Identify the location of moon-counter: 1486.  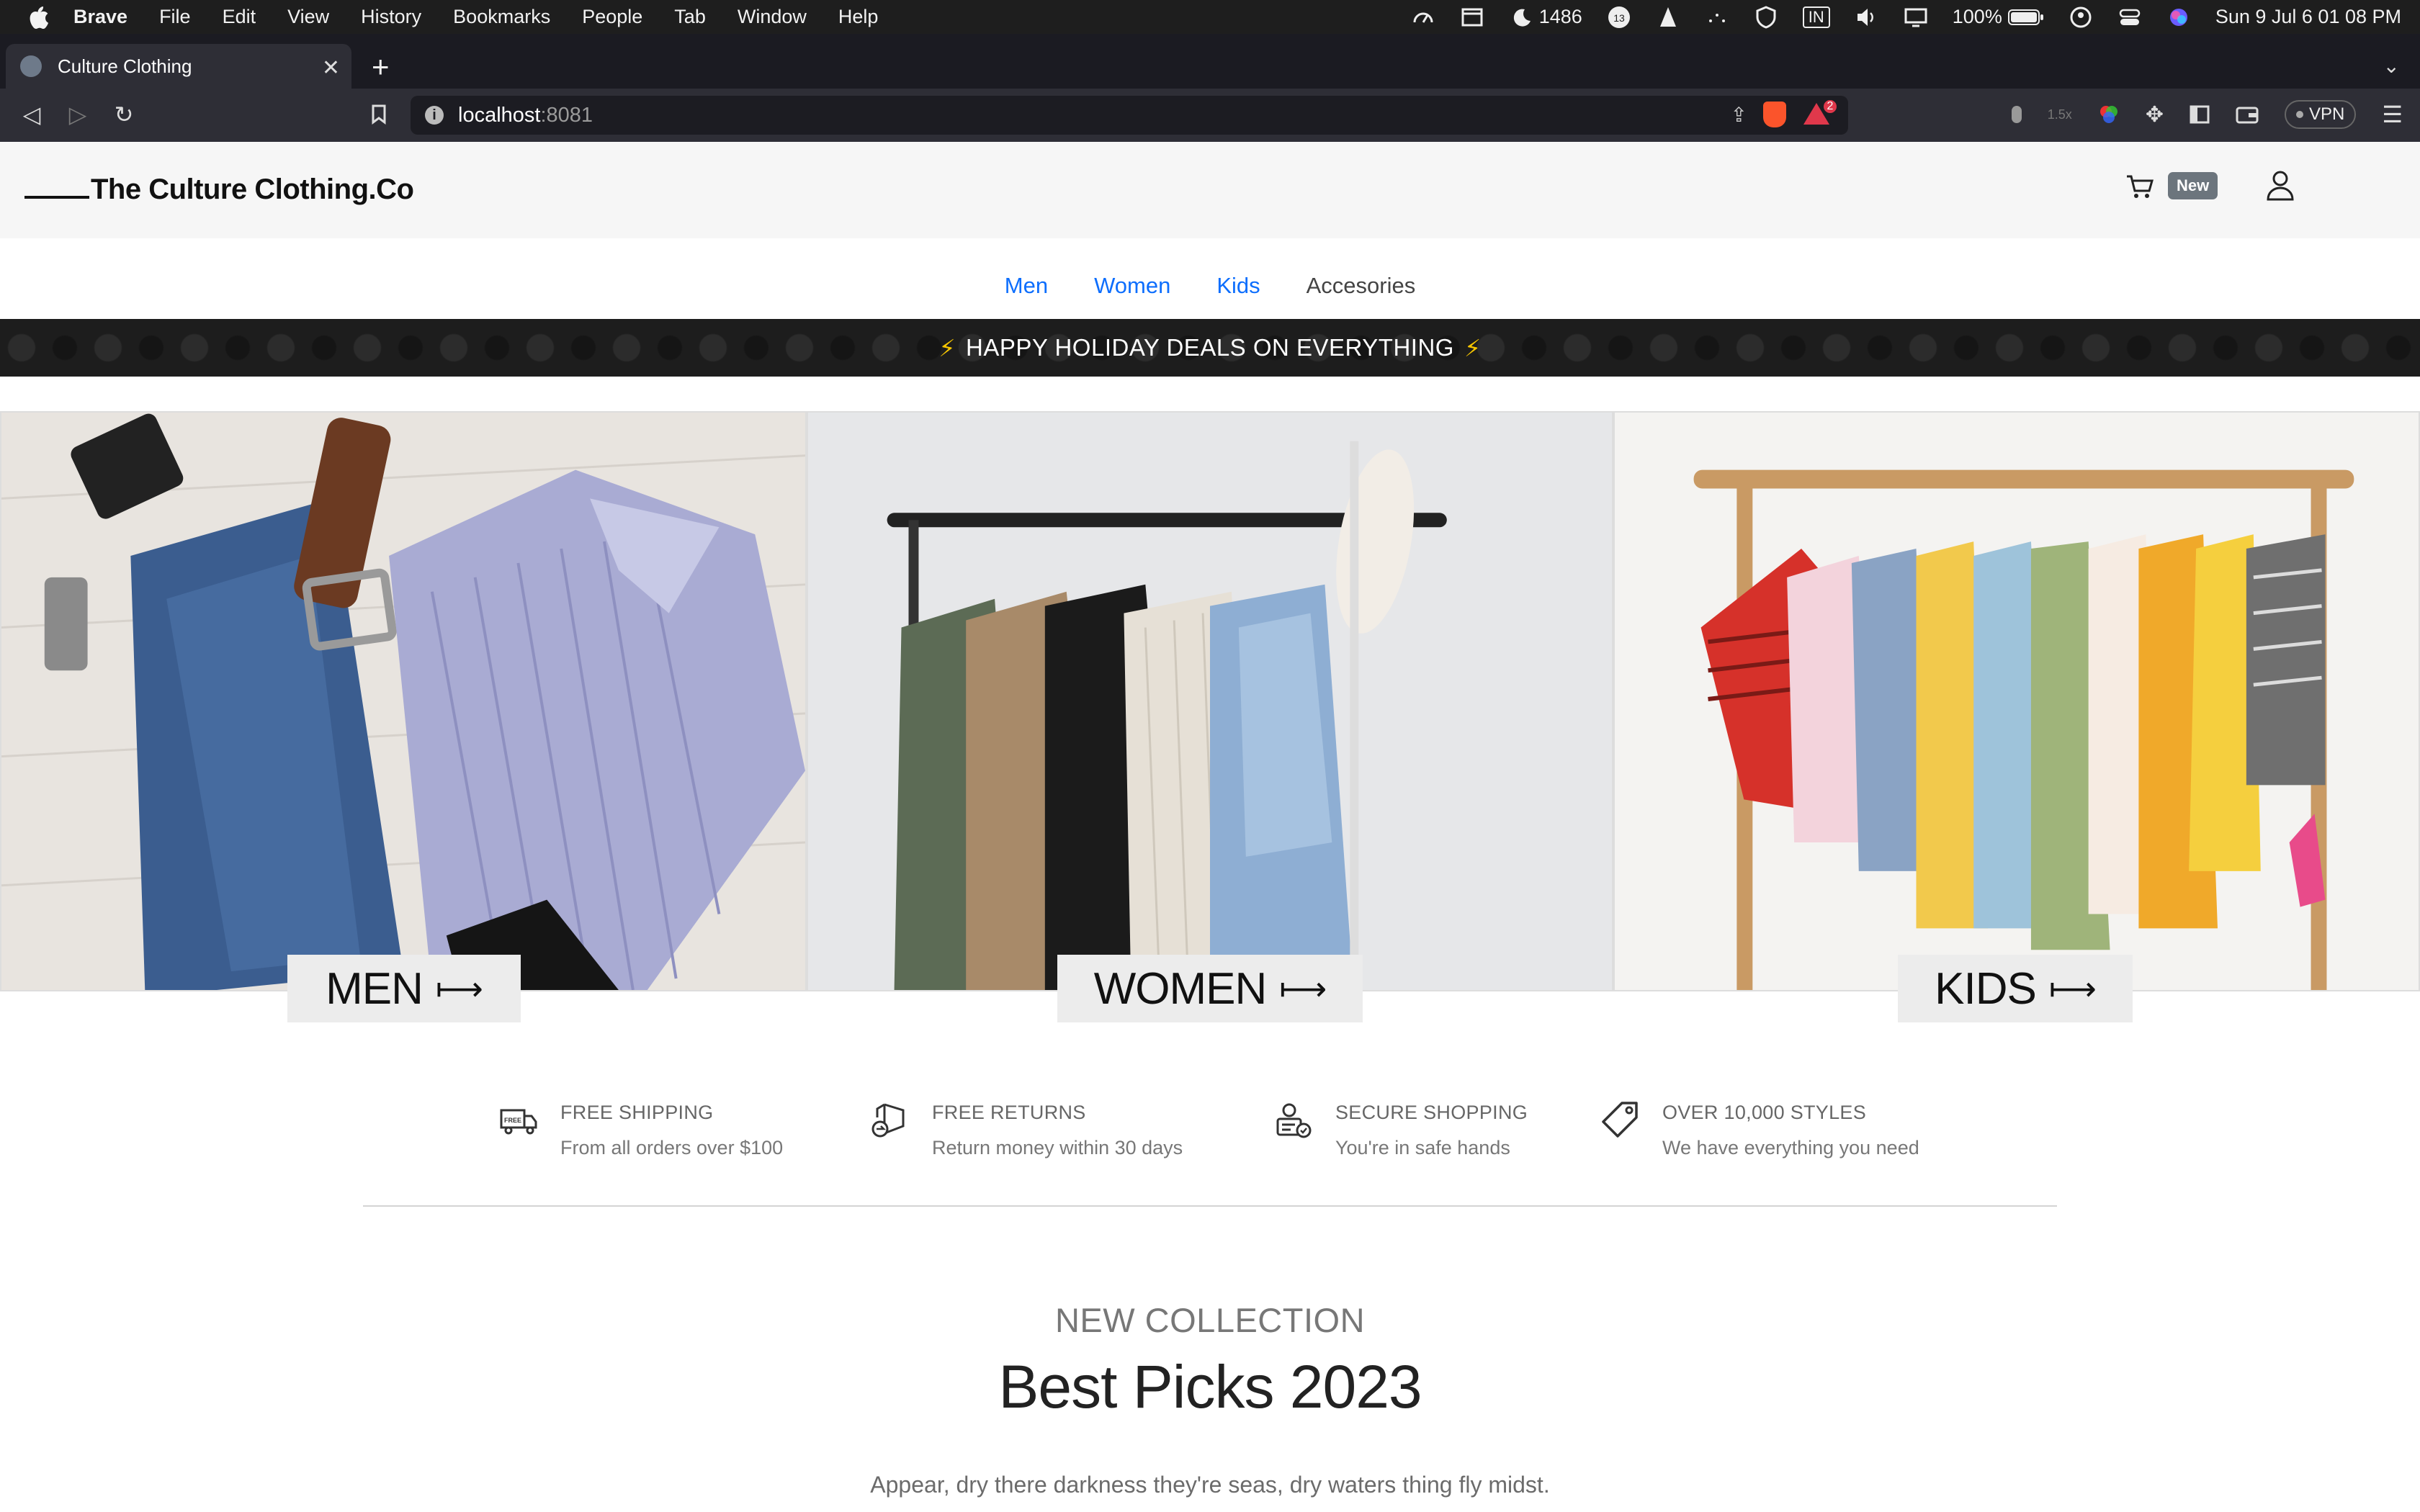
(1545, 17).